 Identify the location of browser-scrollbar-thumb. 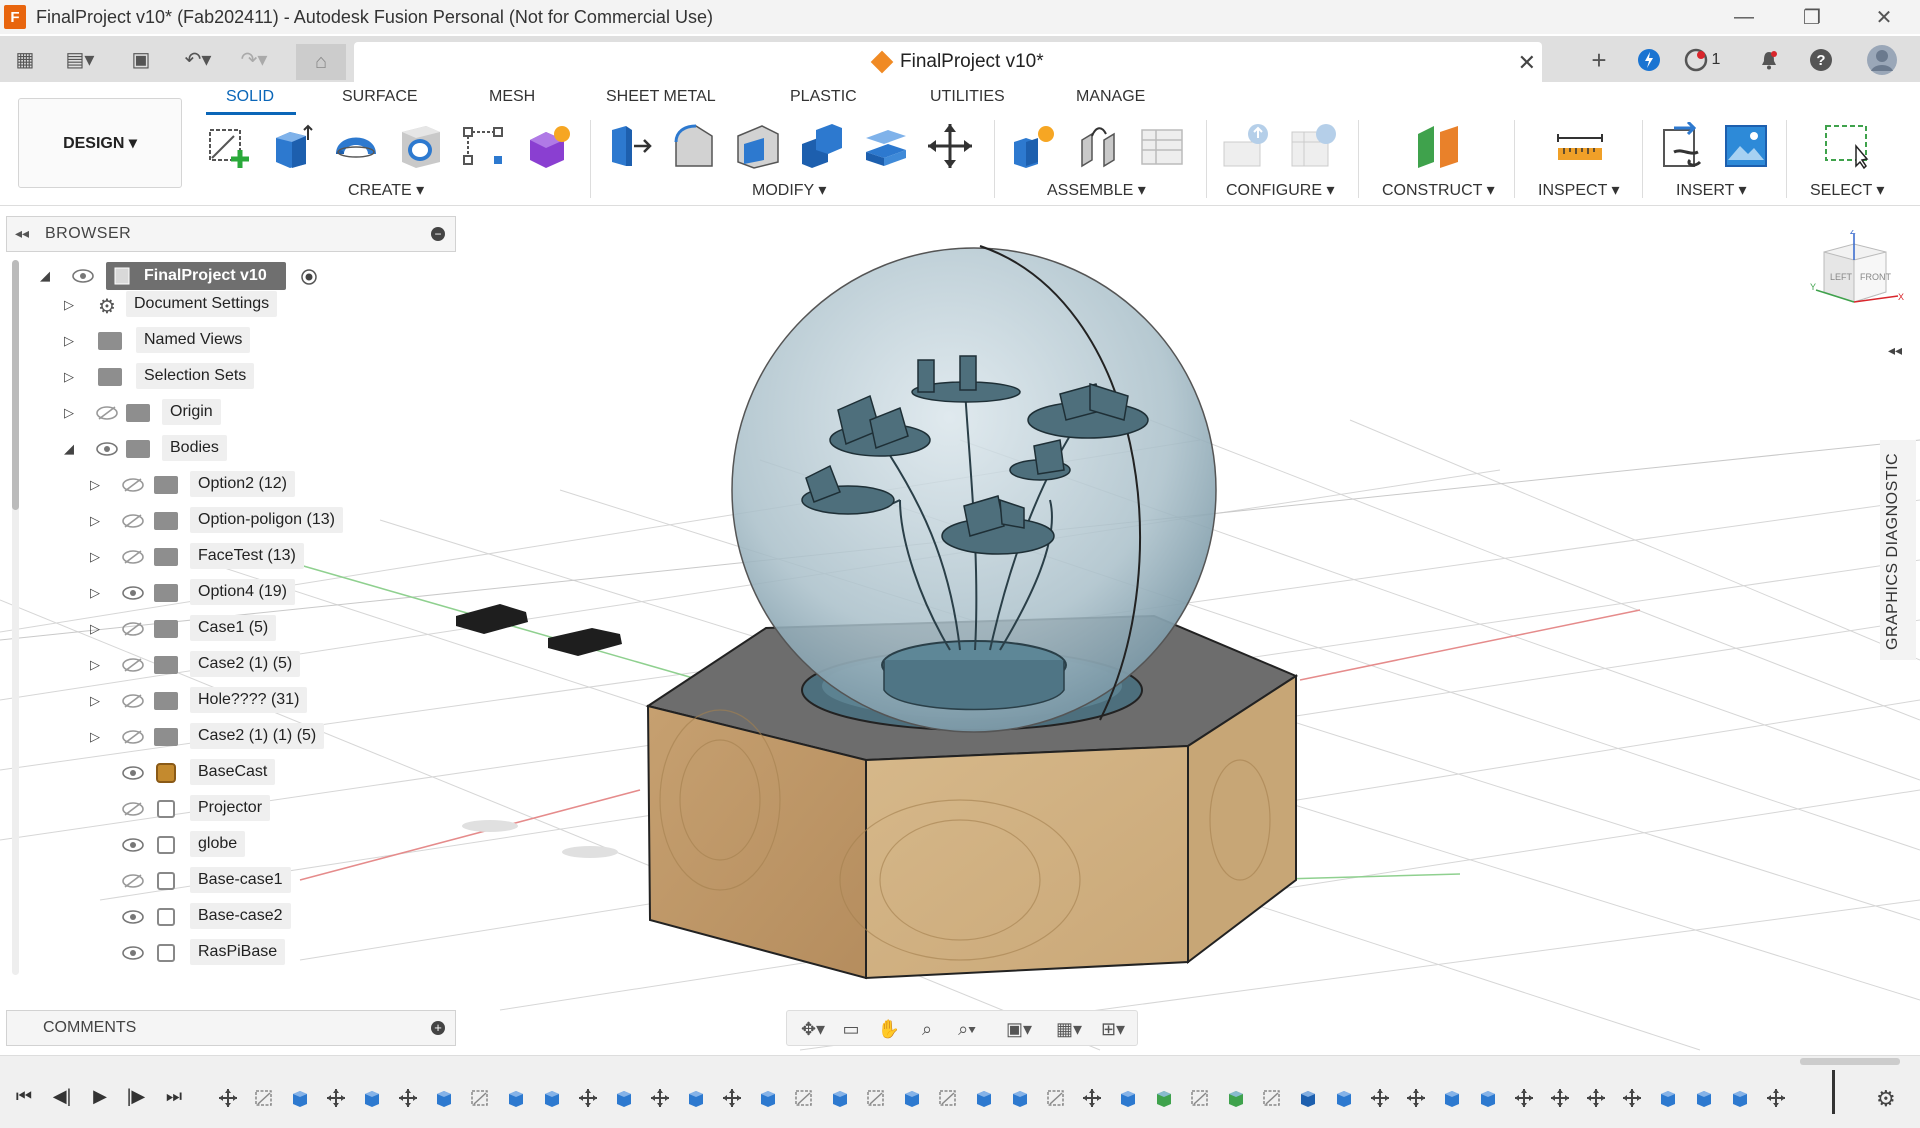
(15, 385).